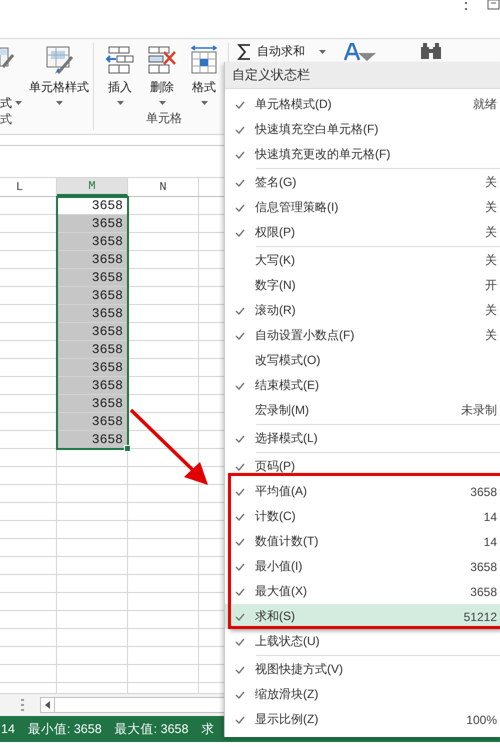  Describe the element at coordinates (120, 76) in the screenshot. I see `ribbon-button: 插入` at that location.